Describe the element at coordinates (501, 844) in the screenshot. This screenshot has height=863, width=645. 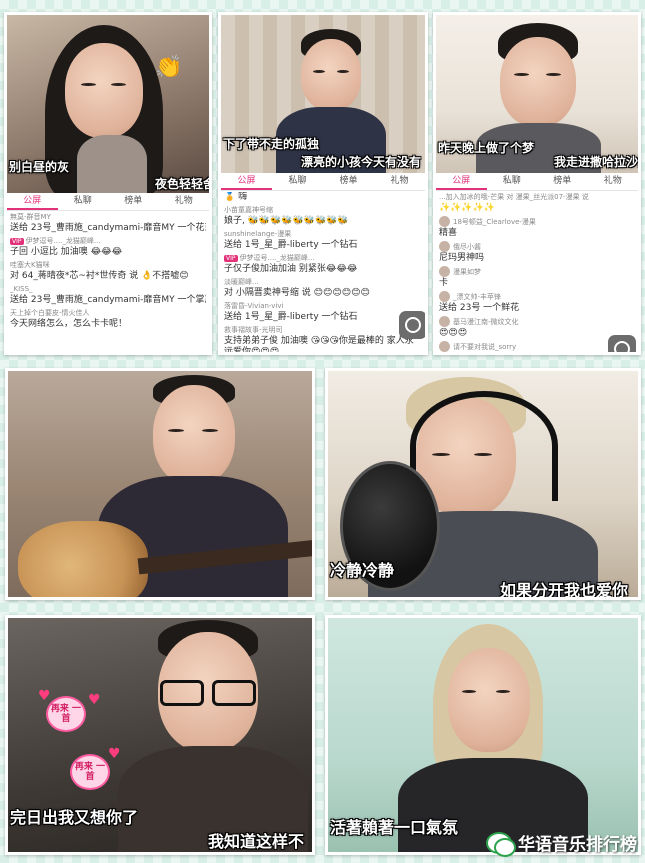
I see `wechat-icon` at that location.